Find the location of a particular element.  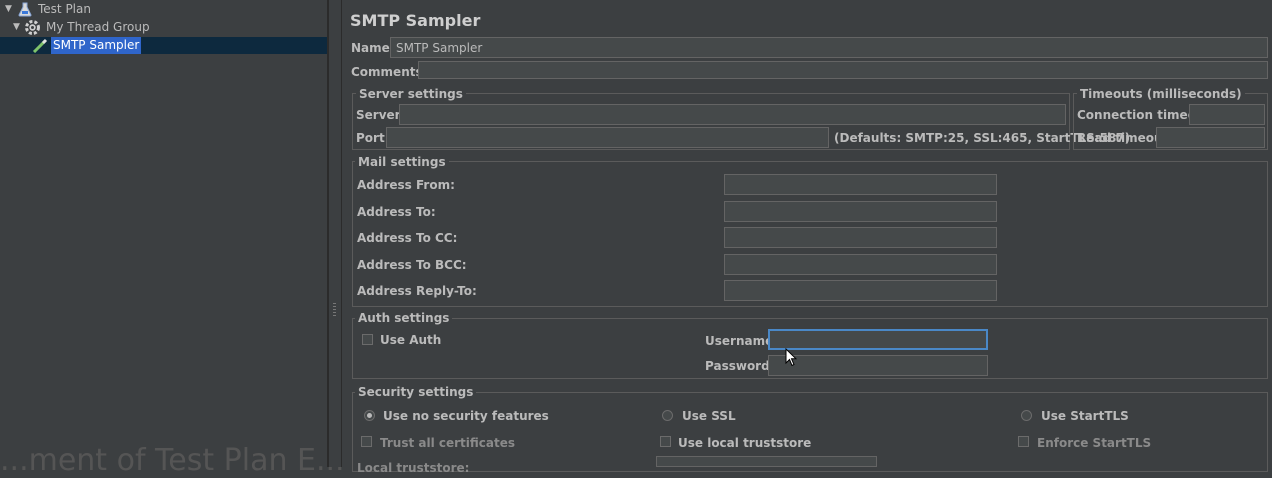

server-settings-legend: Server settings is located at coordinates (411, 94).